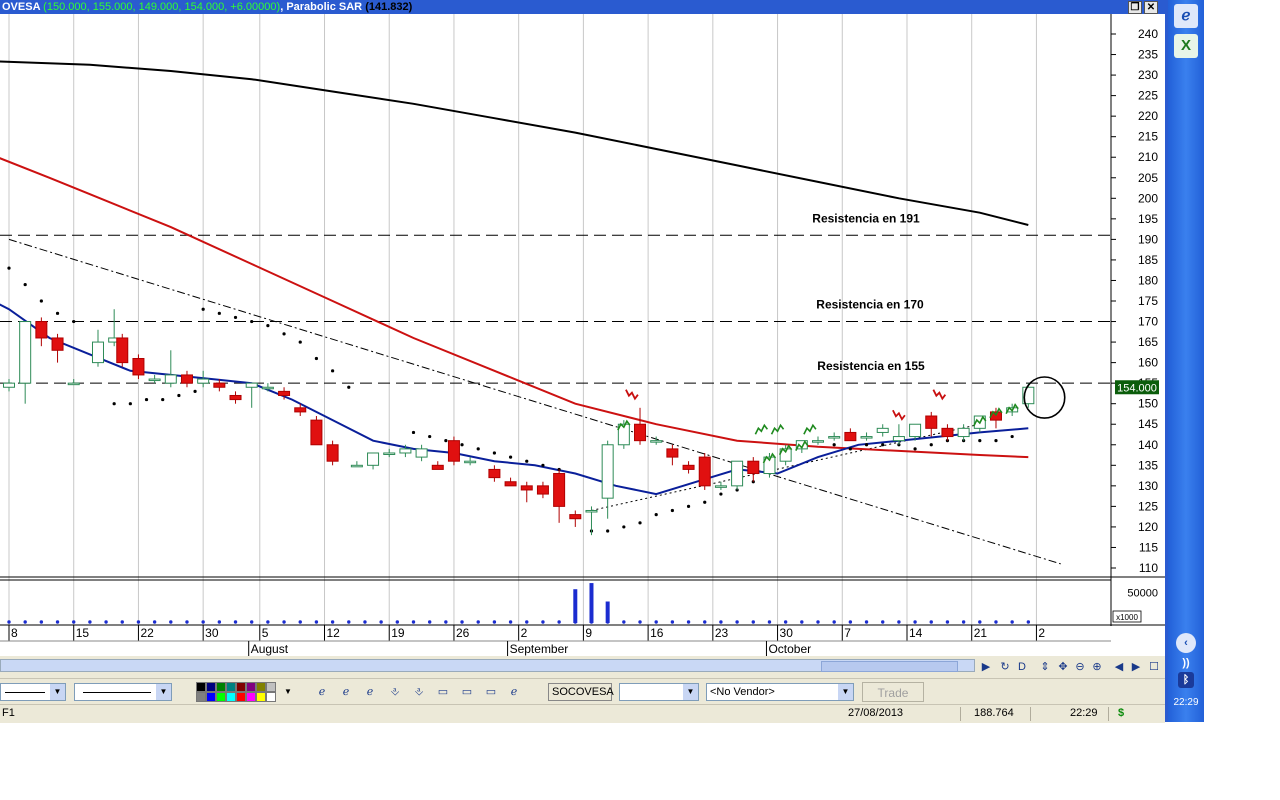 Image resolution: width=1280 pixels, height=800 pixels. Describe the element at coordinates (659, 692) in the screenshot. I see `timeframe-select: ▼` at that location.